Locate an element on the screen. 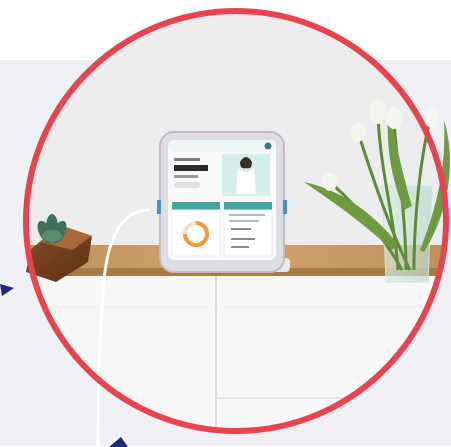 The width and height of the screenshot is (451, 447). avatar-icon is located at coordinates (268, 146).